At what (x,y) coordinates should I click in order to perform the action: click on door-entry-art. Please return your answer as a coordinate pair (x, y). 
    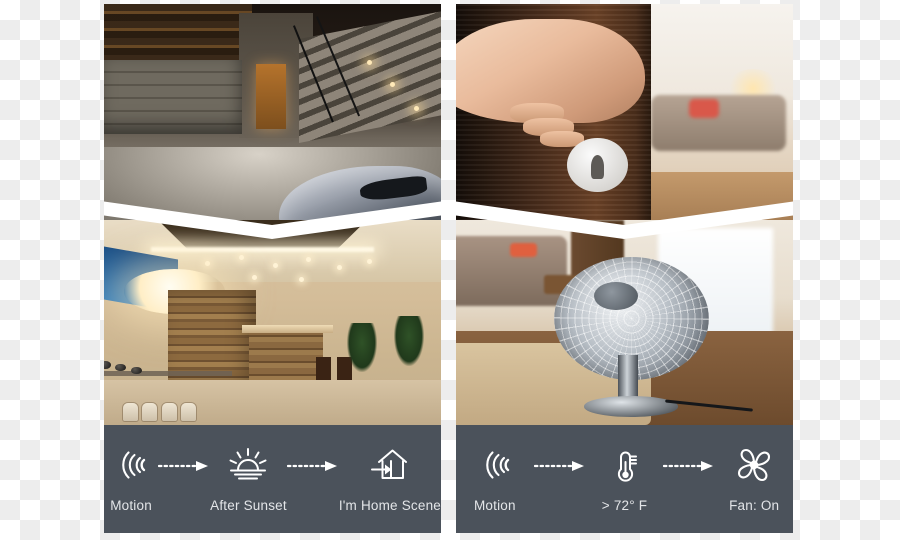
    Looking at the image, I should click on (624, 112).